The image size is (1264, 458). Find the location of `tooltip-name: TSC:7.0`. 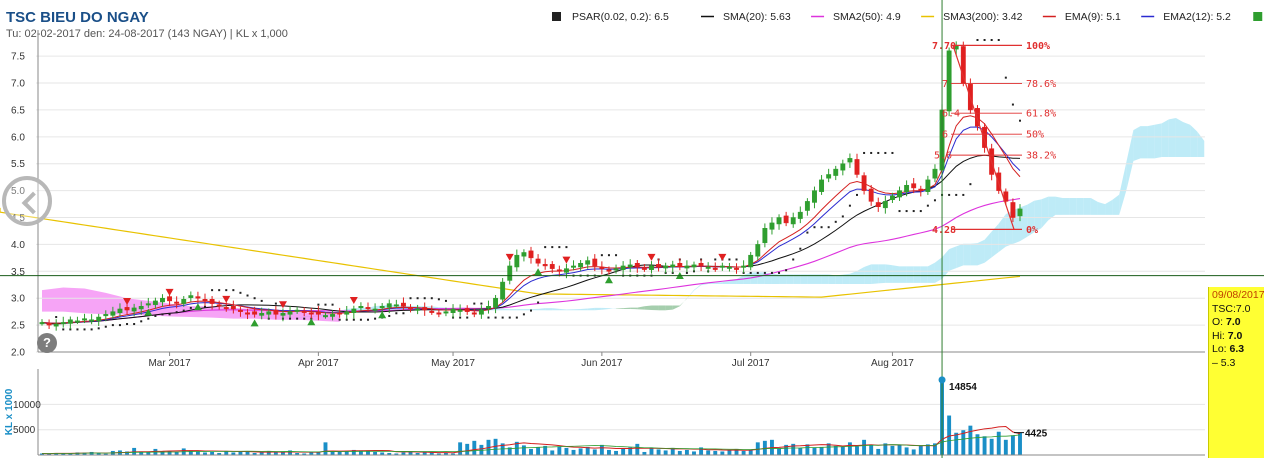

tooltip-name: TSC:7.0 is located at coordinates (1231, 308).